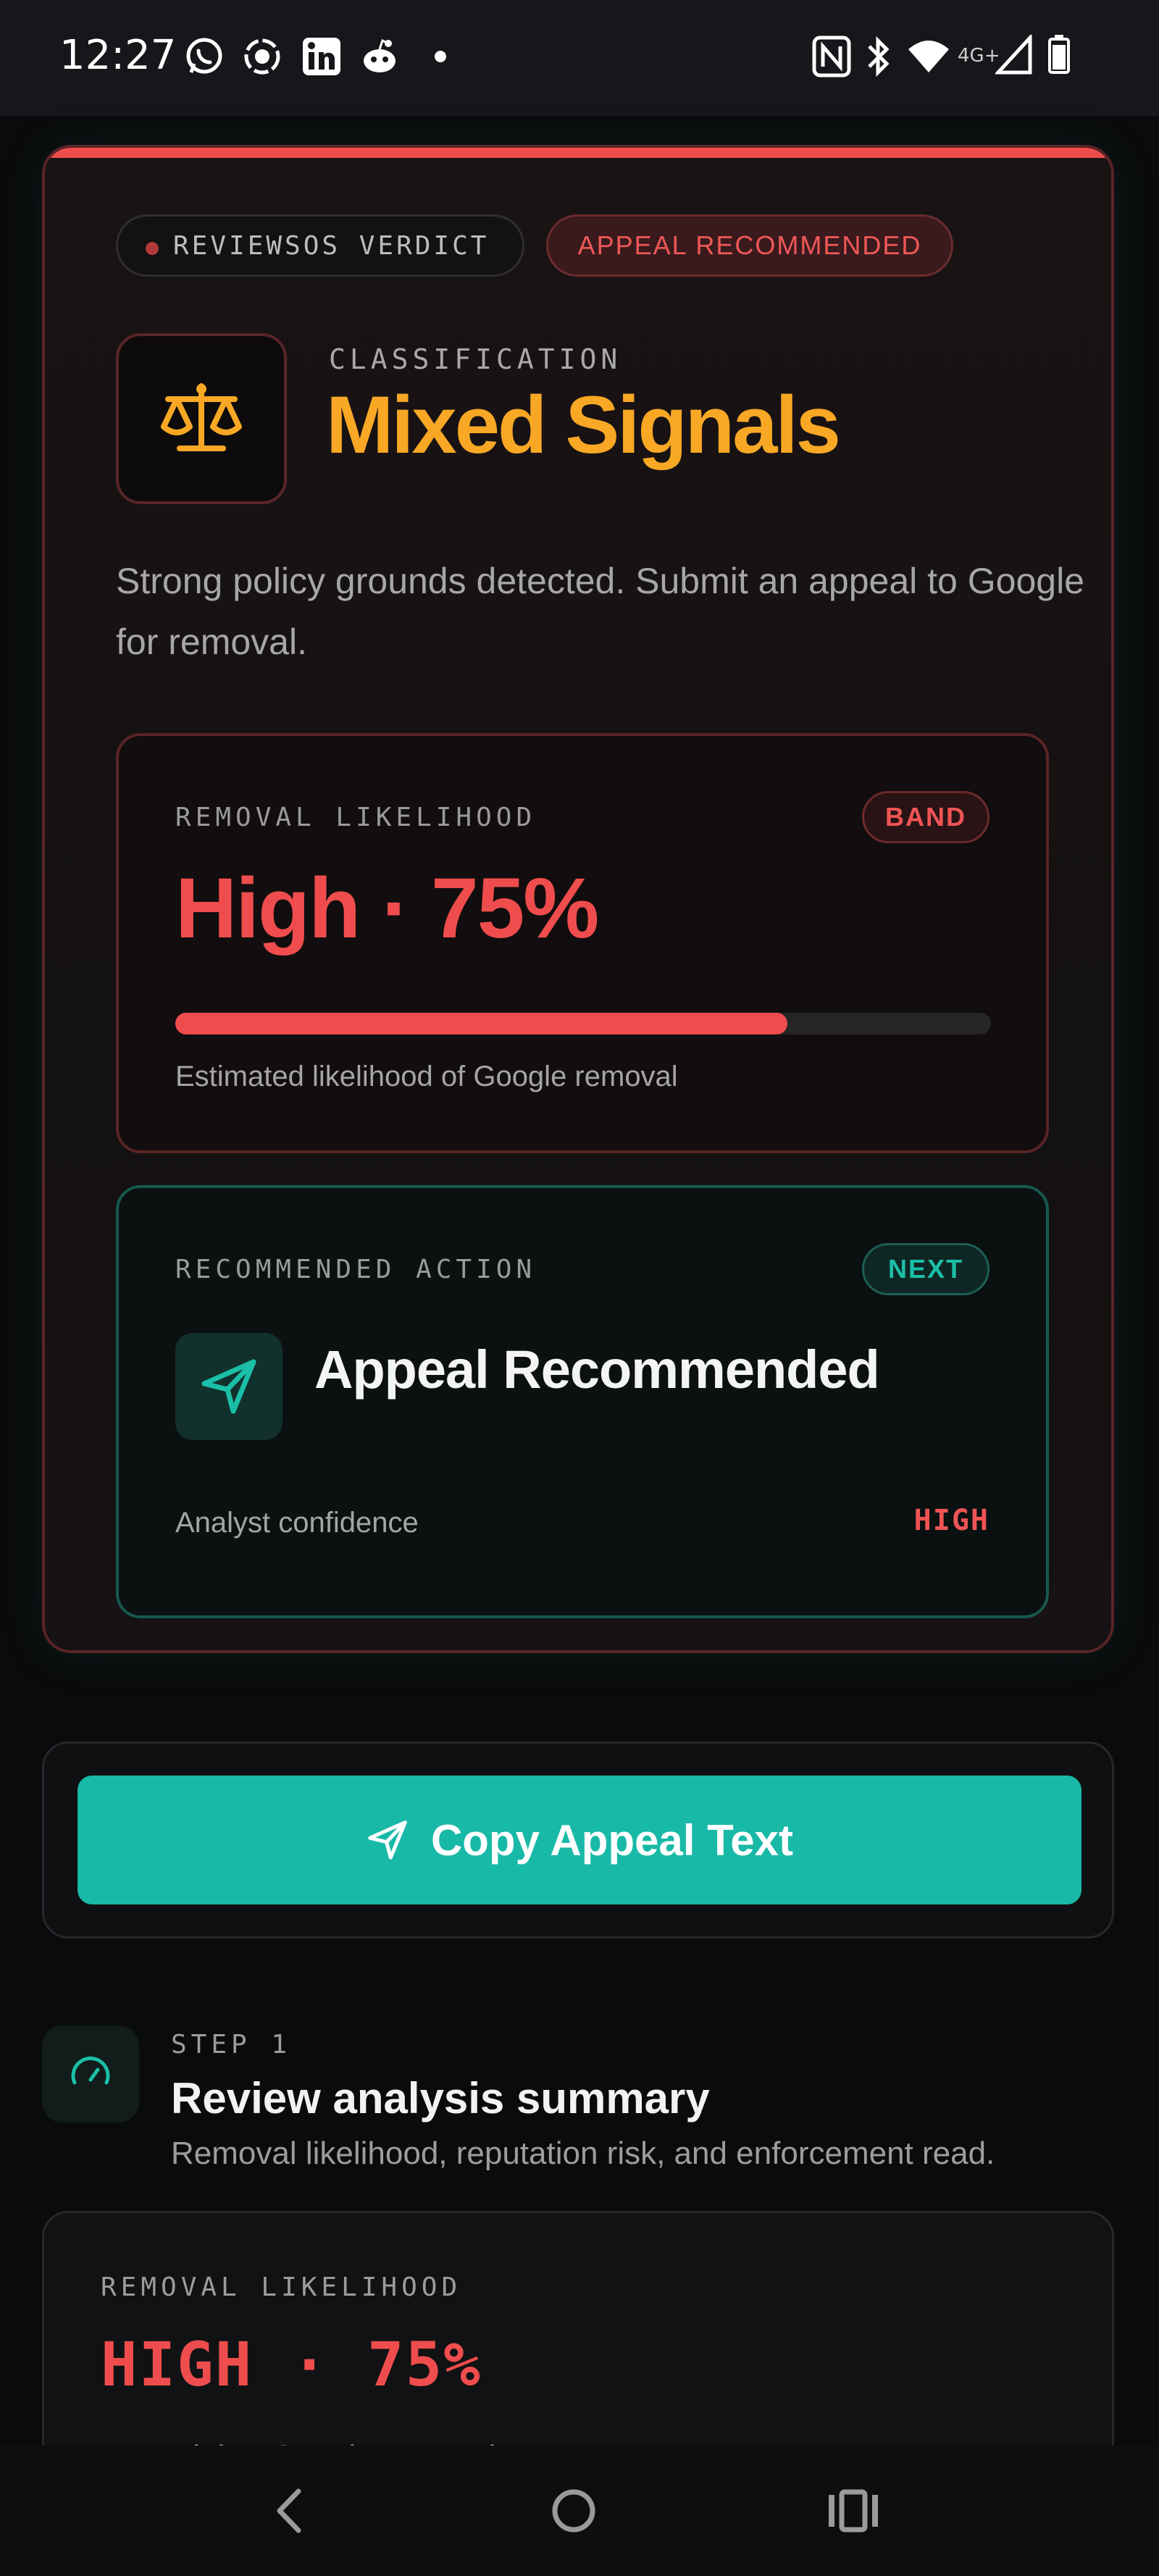 Image resolution: width=1159 pixels, height=2576 pixels. I want to click on summary-label: REMOVAL LIKELIHOOD, so click(282, 2287).